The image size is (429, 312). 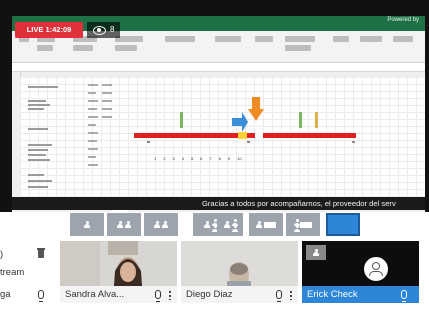 What do you see at coordinates (360, 294) in the screenshot?
I see `tile-footer: Erick Check` at bounding box center [360, 294].